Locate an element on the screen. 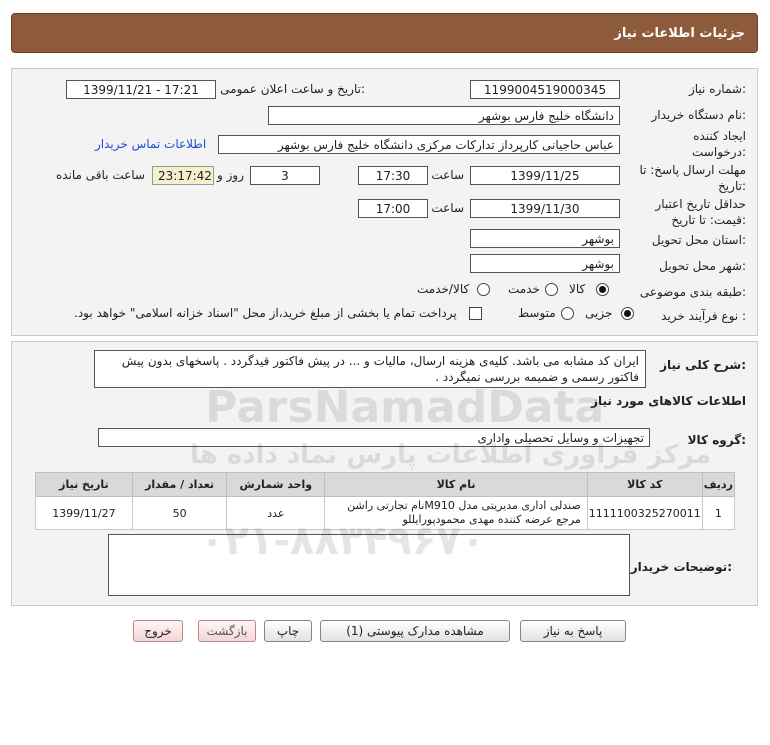 The image size is (770, 745). cell-date: 1399/11/27 is located at coordinates (84, 513).